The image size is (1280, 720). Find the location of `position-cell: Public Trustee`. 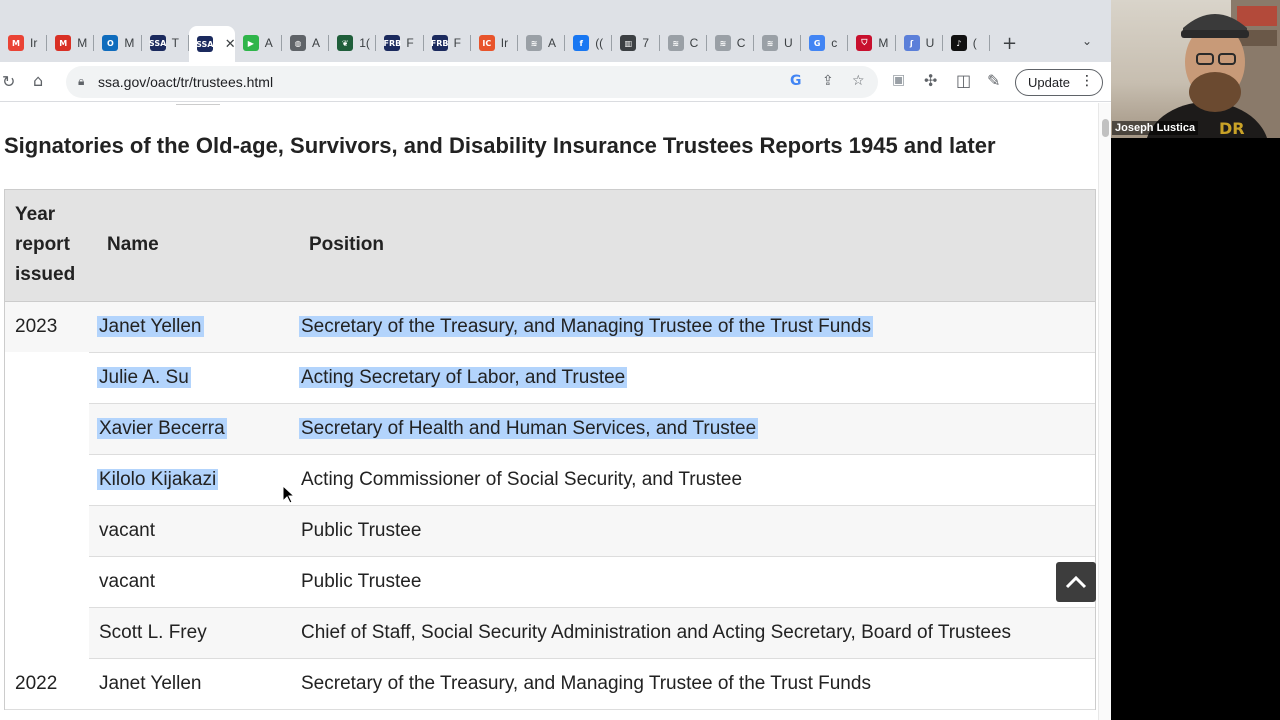

position-cell: Public Trustee is located at coordinates (361, 581).